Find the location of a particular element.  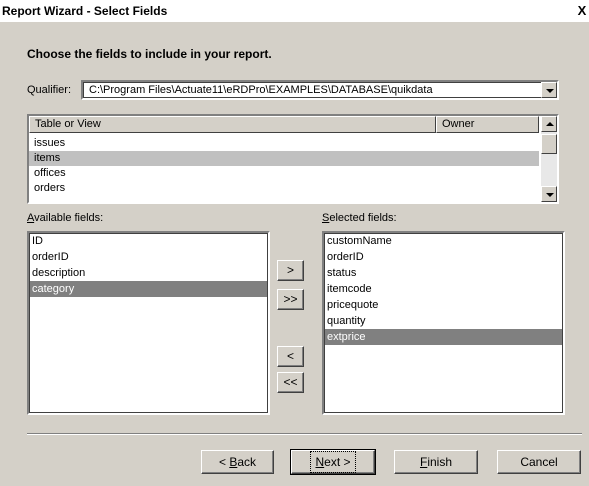

close-button: X is located at coordinates (582, 11).